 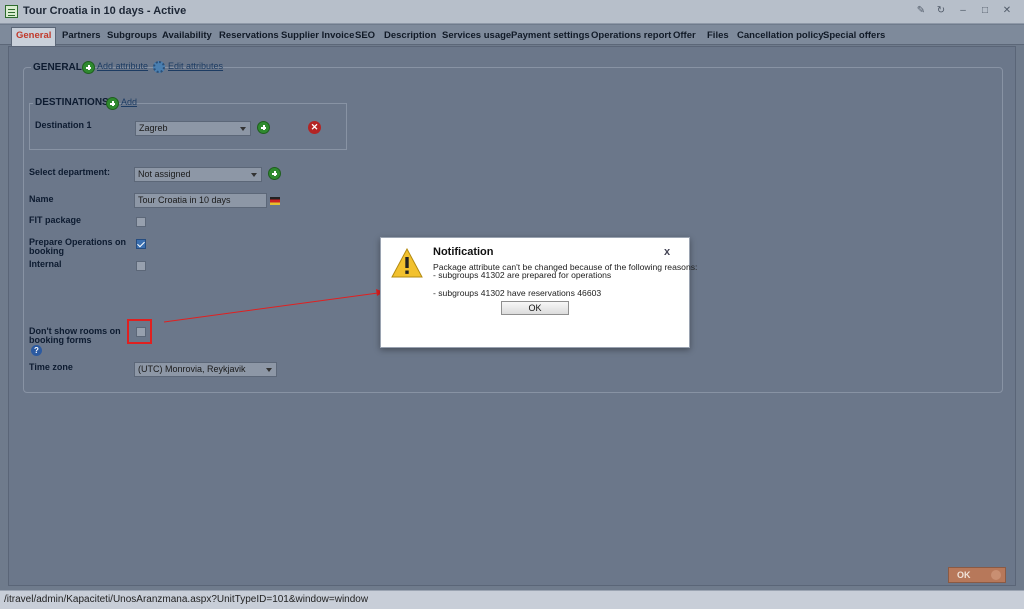 What do you see at coordinates (407, 263) in the screenshot?
I see `warning-icon` at bounding box center [407, 263].